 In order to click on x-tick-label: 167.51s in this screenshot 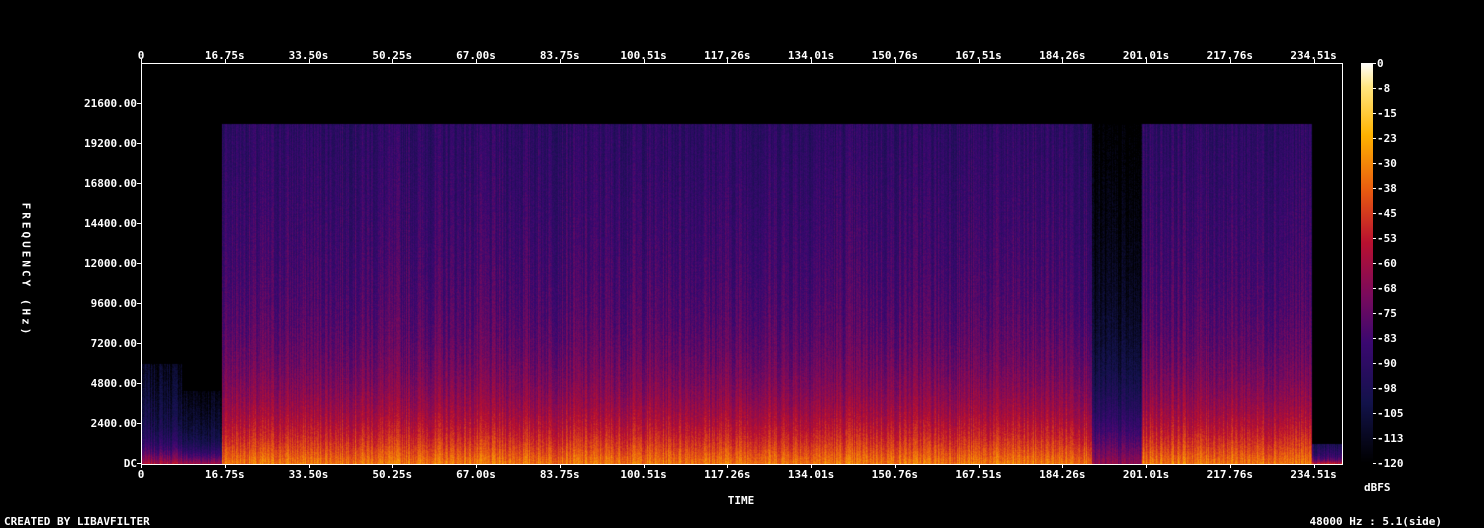, I will do `click(978, 474)`.